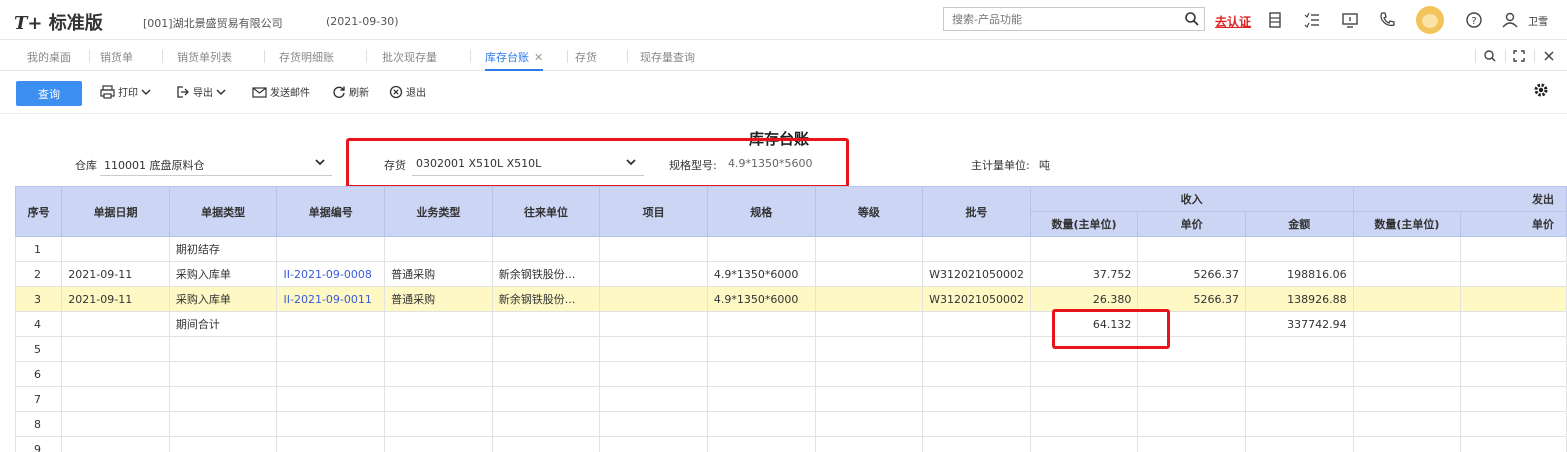 The width and height of the screenshot is (1567, 452). What do you see at coordinates (1407, 224) in the screenshot?
I see `col-header-out-qty: 数量(主单位)` at bounding box center [1407, 224].